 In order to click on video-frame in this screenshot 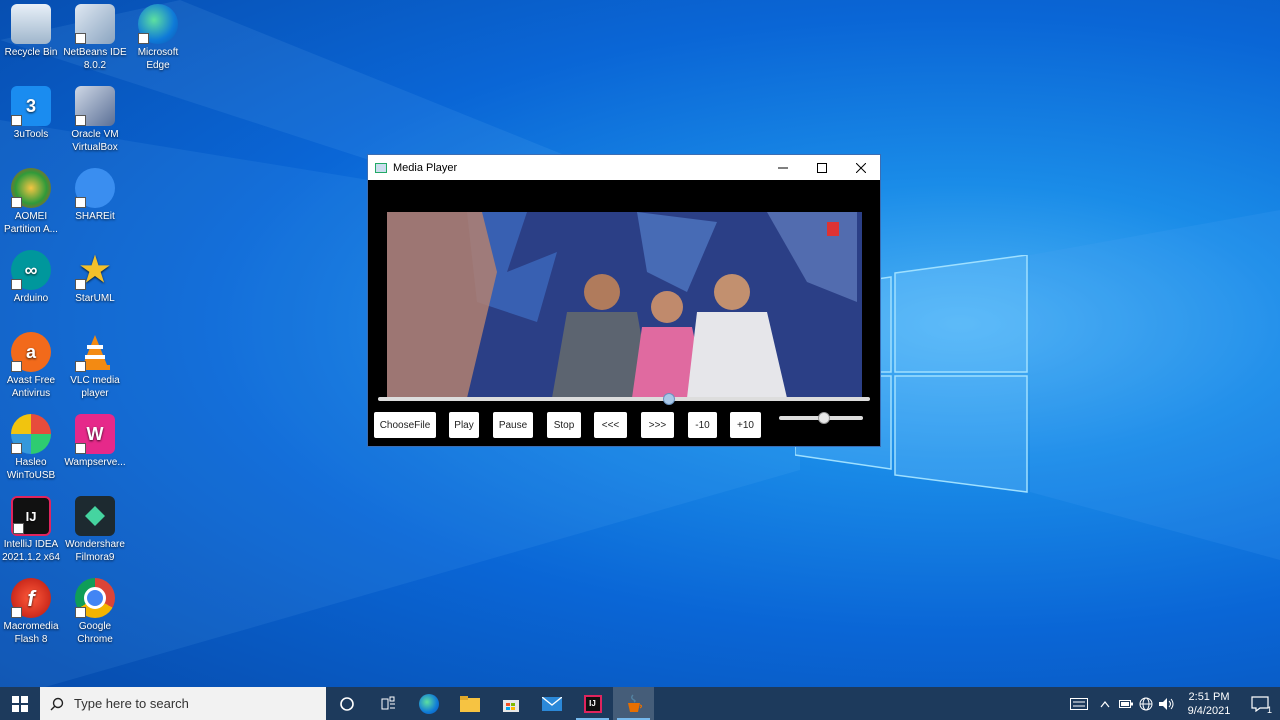, I will do `click(624, 305)`.